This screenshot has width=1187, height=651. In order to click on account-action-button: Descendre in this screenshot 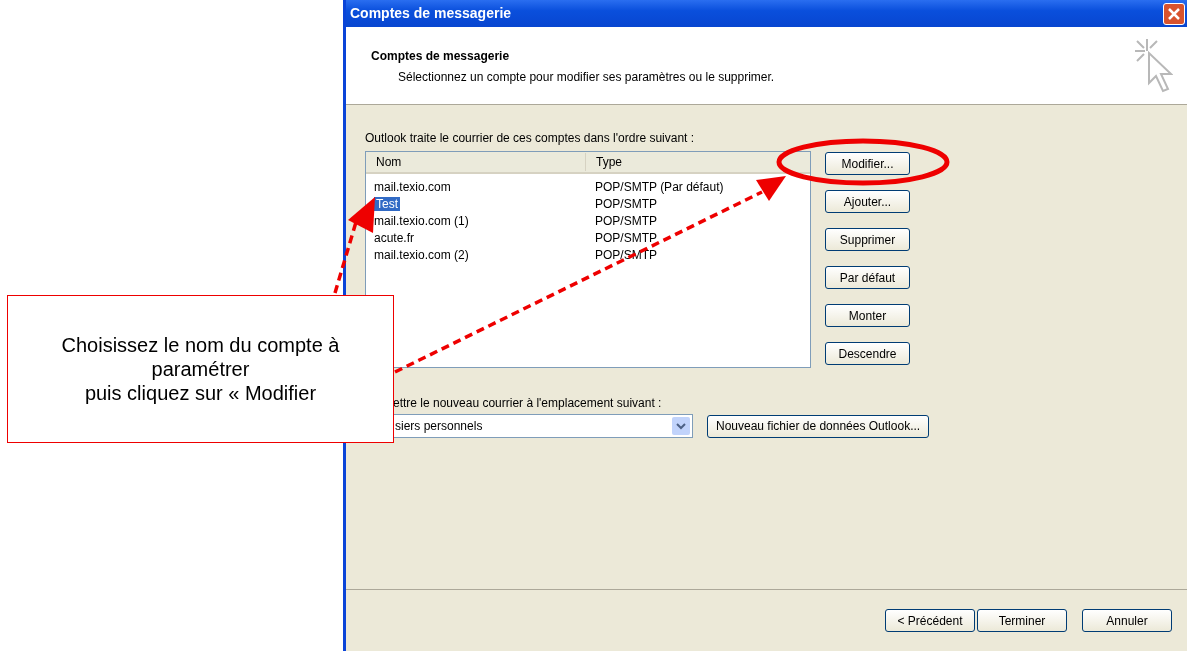, I will do `click(867, 353)`.